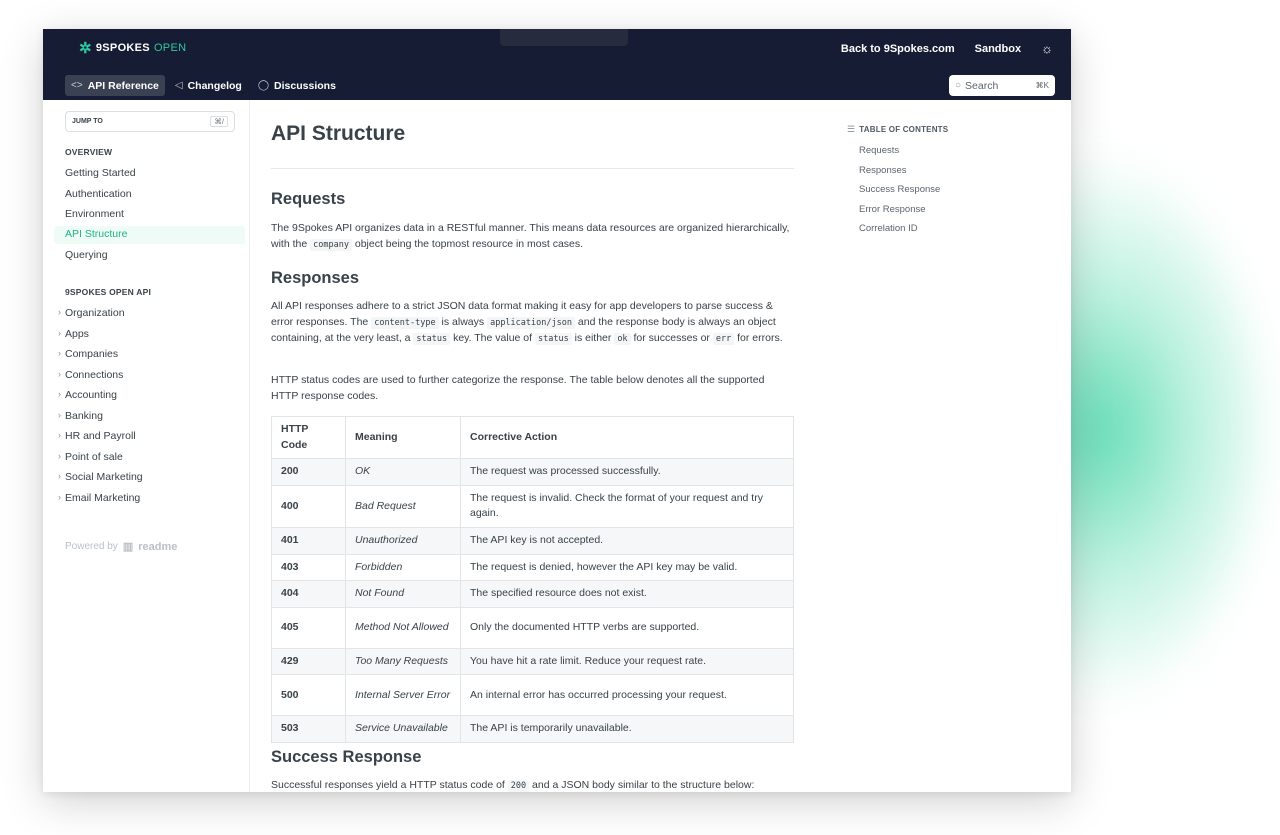 This screenshot has width=1280, height=835. Describe the element at coordinates (1042, 85) in the screenshot. I see `search-shortcut: ⌘K` at that location.